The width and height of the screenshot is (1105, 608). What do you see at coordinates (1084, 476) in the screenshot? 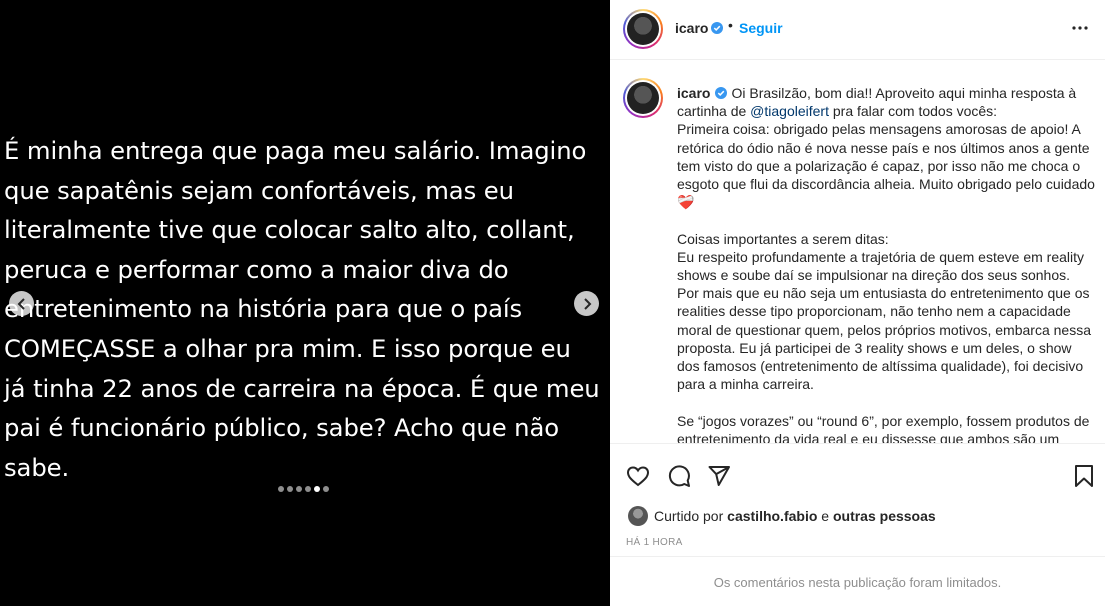
I see `bookmark-icon` at bounding box center [1084, 476].